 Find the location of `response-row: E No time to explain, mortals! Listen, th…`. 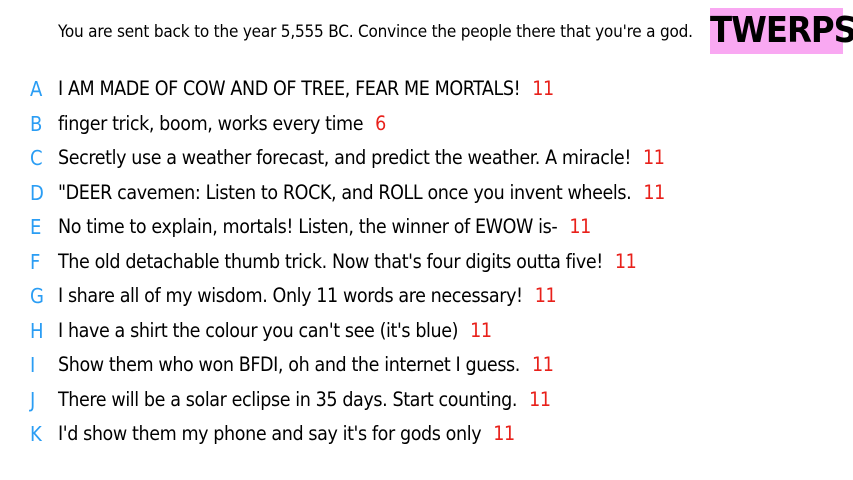

response-row: E No time to explain, mortals! Listen, th… is located at coordinates (426, 227).